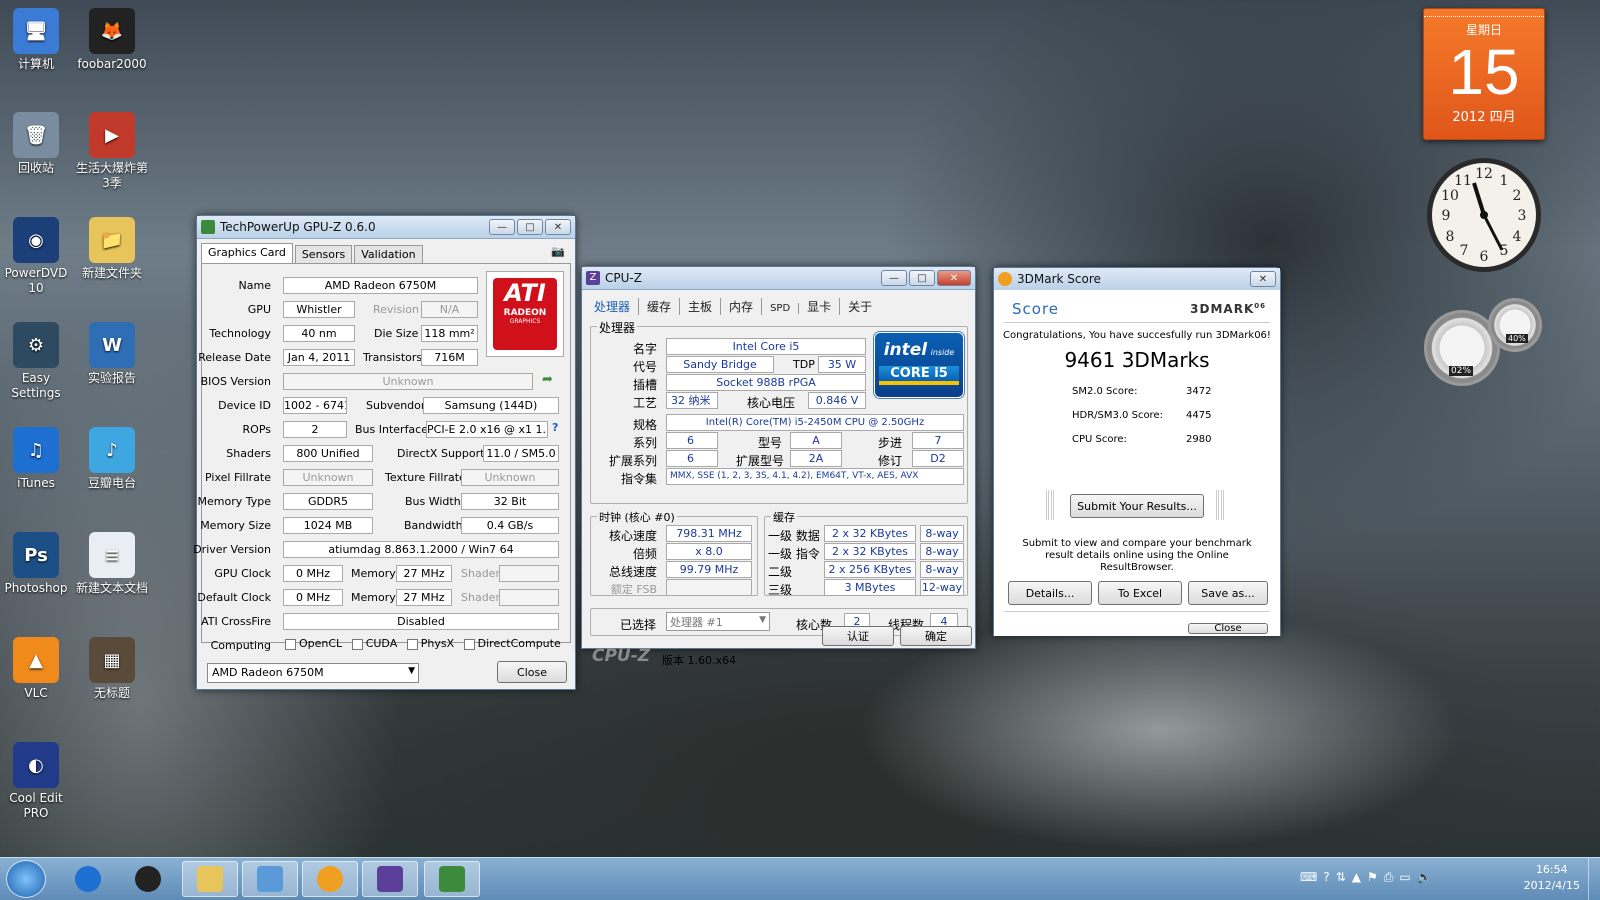  What do you see at coordinates (936, 636) in the screenshot?
I see `ok-button: 确定` at bounding box center [936, 636].